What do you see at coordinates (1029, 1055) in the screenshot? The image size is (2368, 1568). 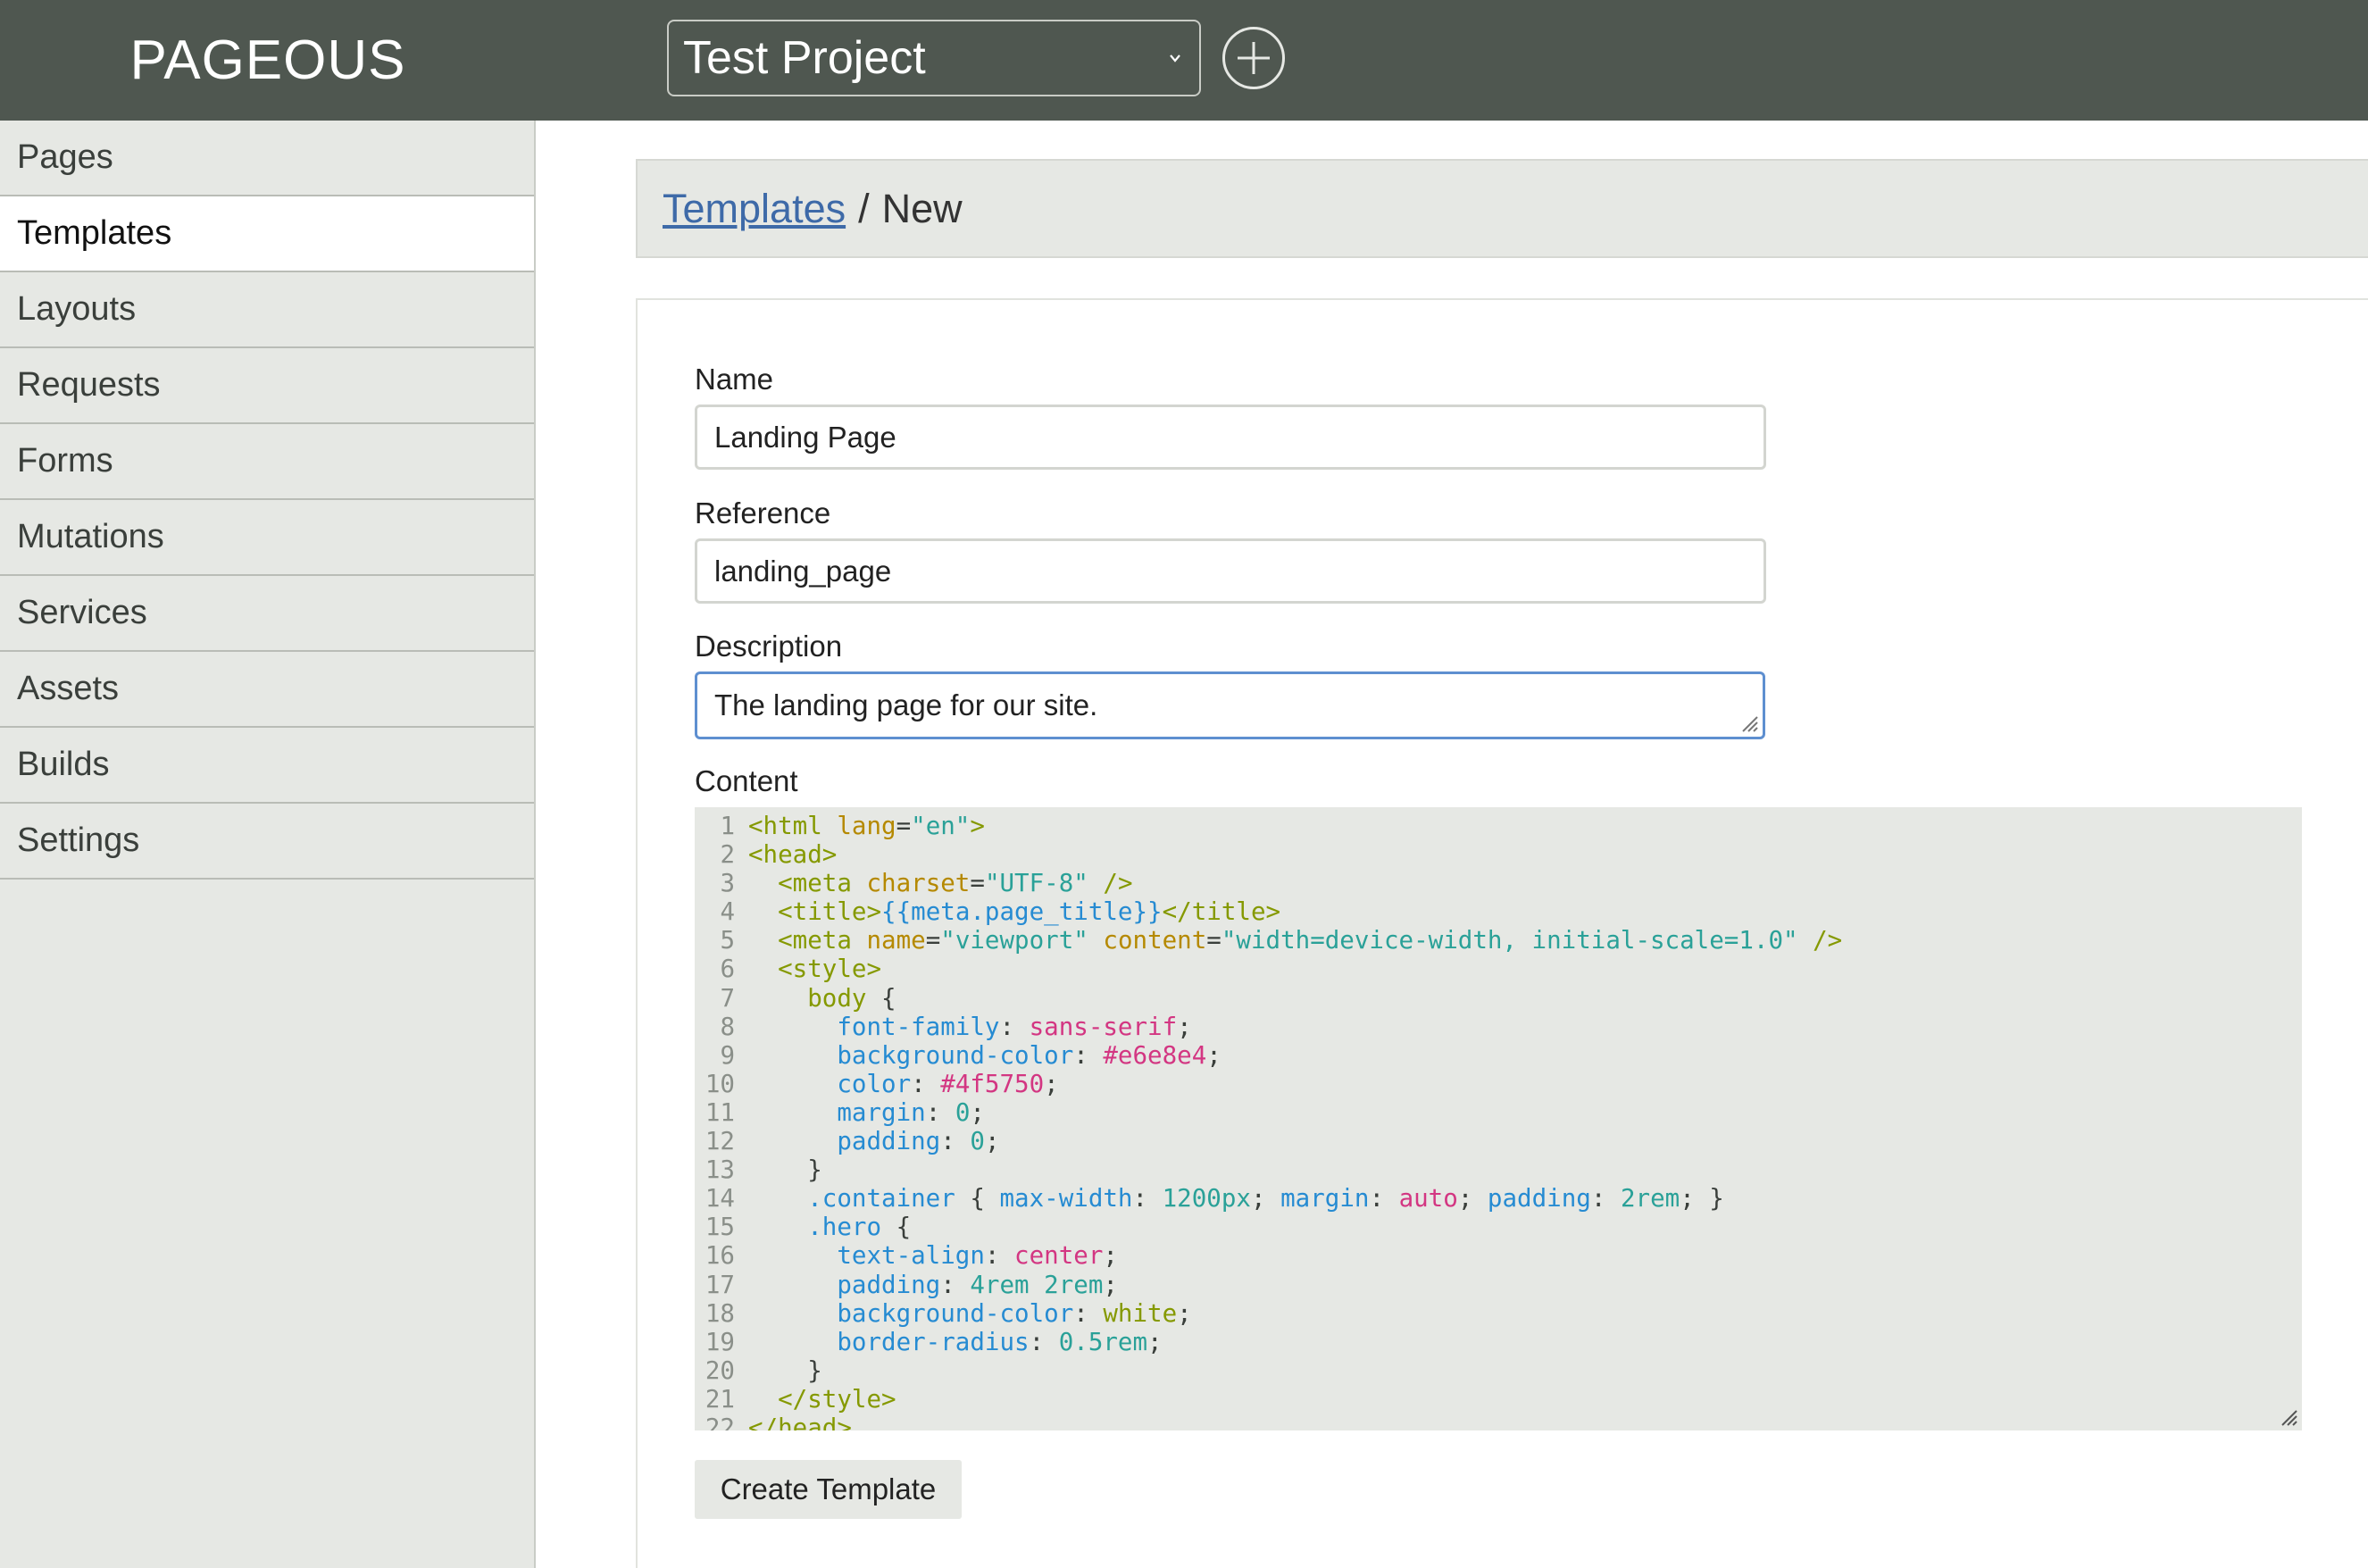 I see `code-text: background-color: #e6e8e4;` at bounding box center [1029, 1055].